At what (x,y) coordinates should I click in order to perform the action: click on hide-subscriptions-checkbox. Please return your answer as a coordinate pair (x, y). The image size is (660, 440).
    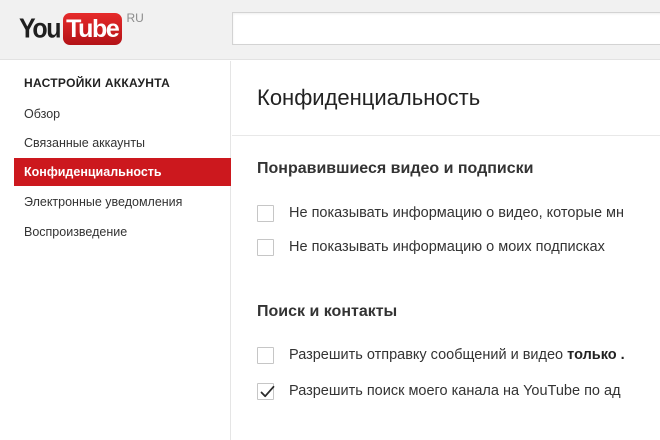
    Looking at the image, I should click on (265, 247).